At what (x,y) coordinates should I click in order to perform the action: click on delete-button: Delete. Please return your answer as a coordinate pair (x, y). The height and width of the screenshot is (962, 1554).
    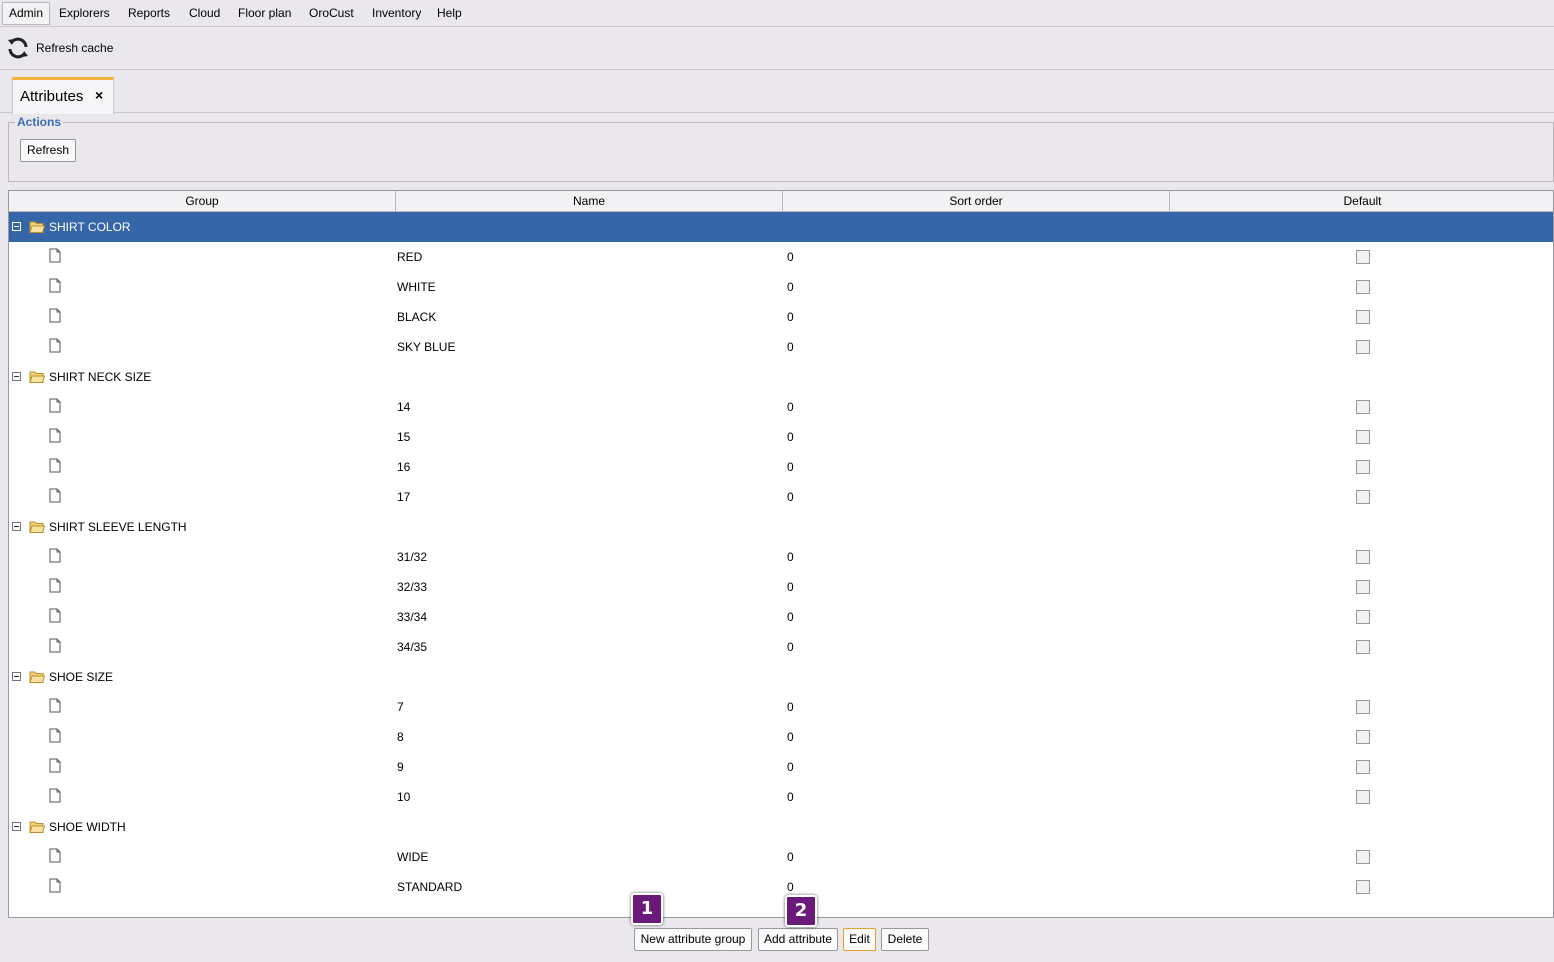
    Looking at the image, I should click on (905, 939).